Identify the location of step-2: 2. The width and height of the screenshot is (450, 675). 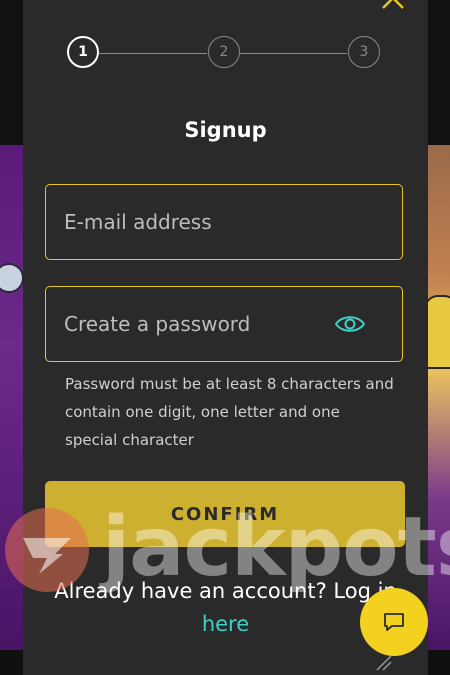
(224, 52).